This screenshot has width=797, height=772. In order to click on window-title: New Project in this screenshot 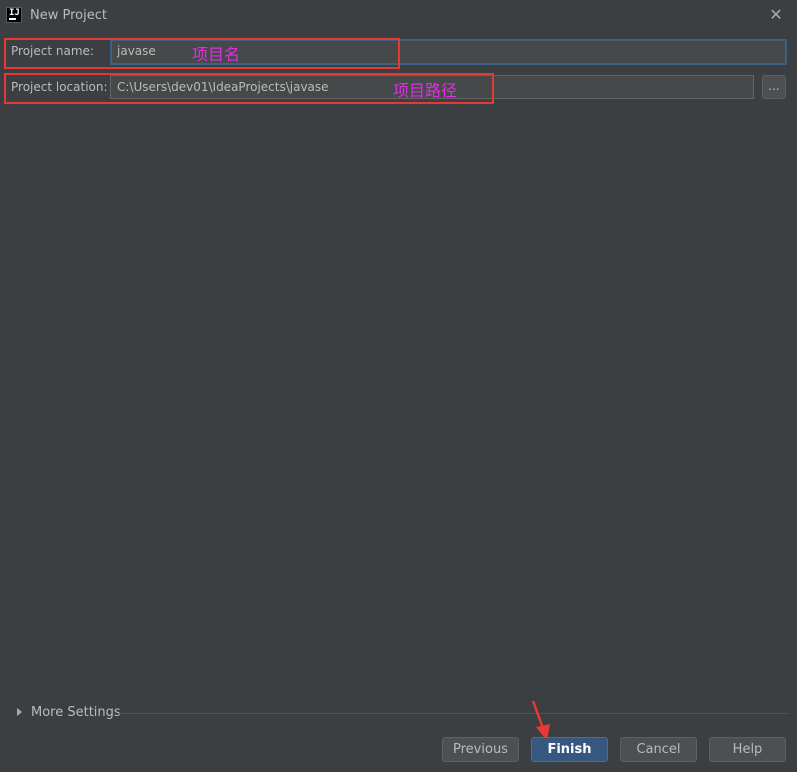, I will do `click(68, 15)`.